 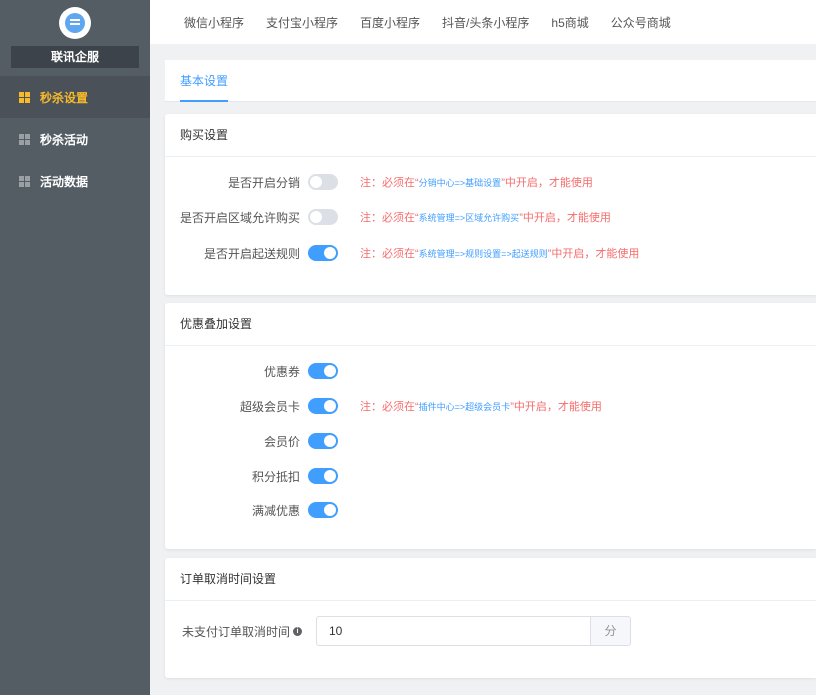 I want to click on sidebar-item-activity-data: 活动数据, so click(x=75, y=181).